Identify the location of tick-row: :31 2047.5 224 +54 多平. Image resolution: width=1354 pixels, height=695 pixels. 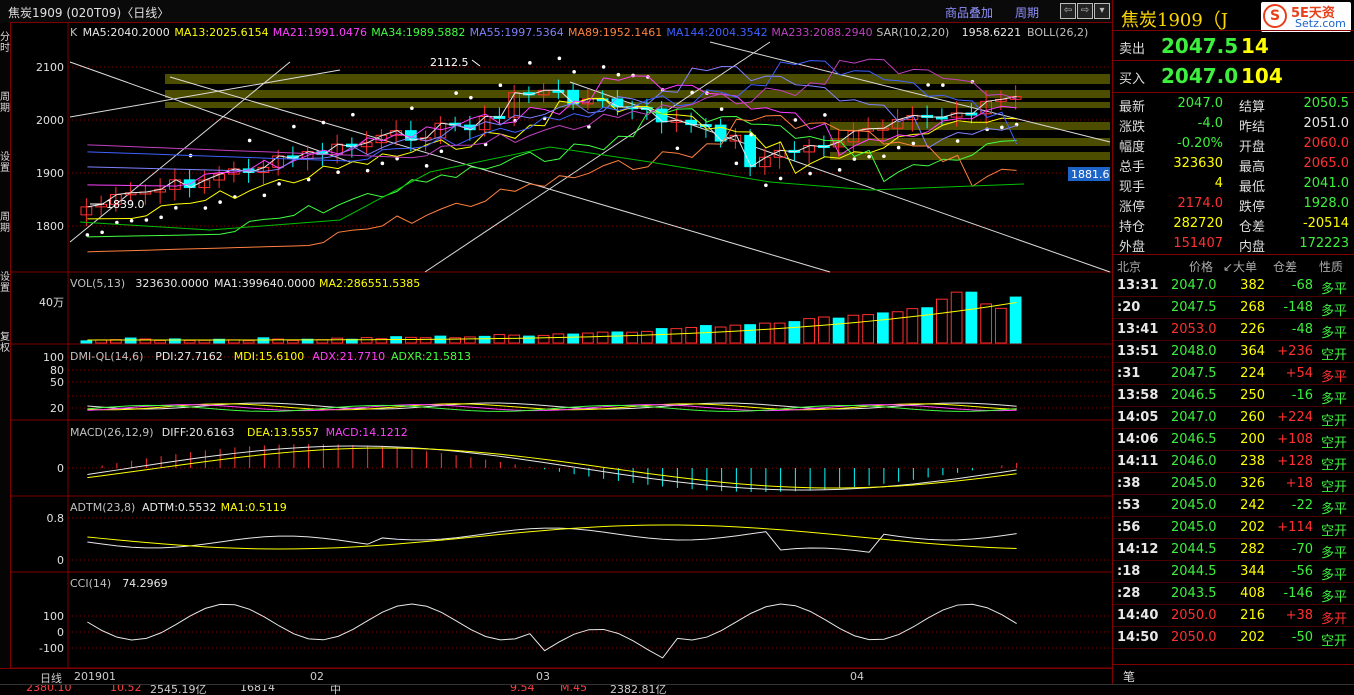
(1233, 373).